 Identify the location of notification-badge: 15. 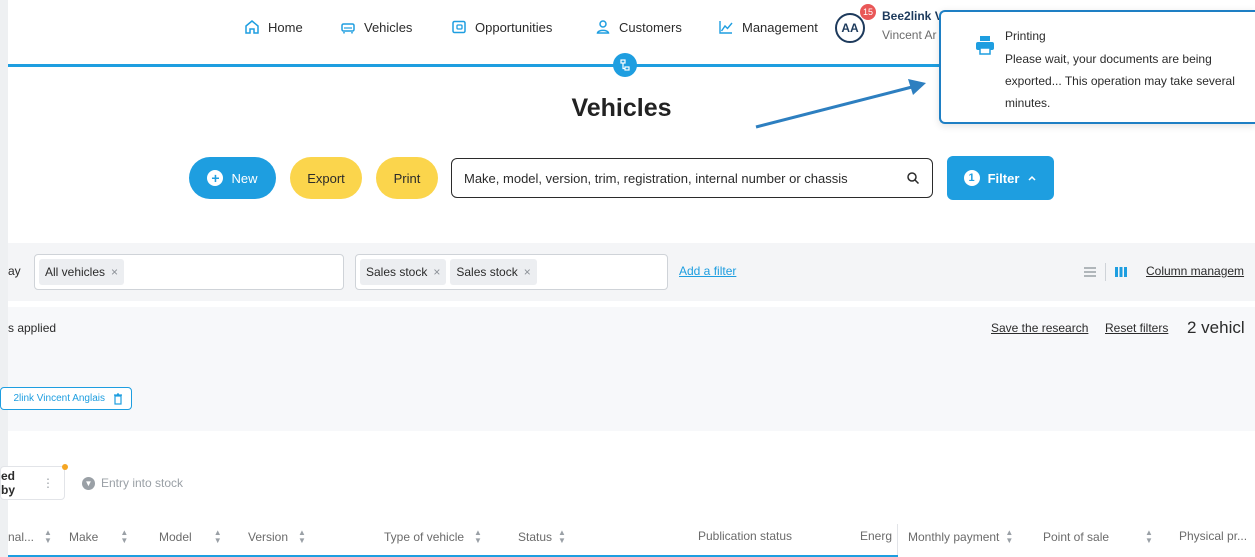
(868, 12).